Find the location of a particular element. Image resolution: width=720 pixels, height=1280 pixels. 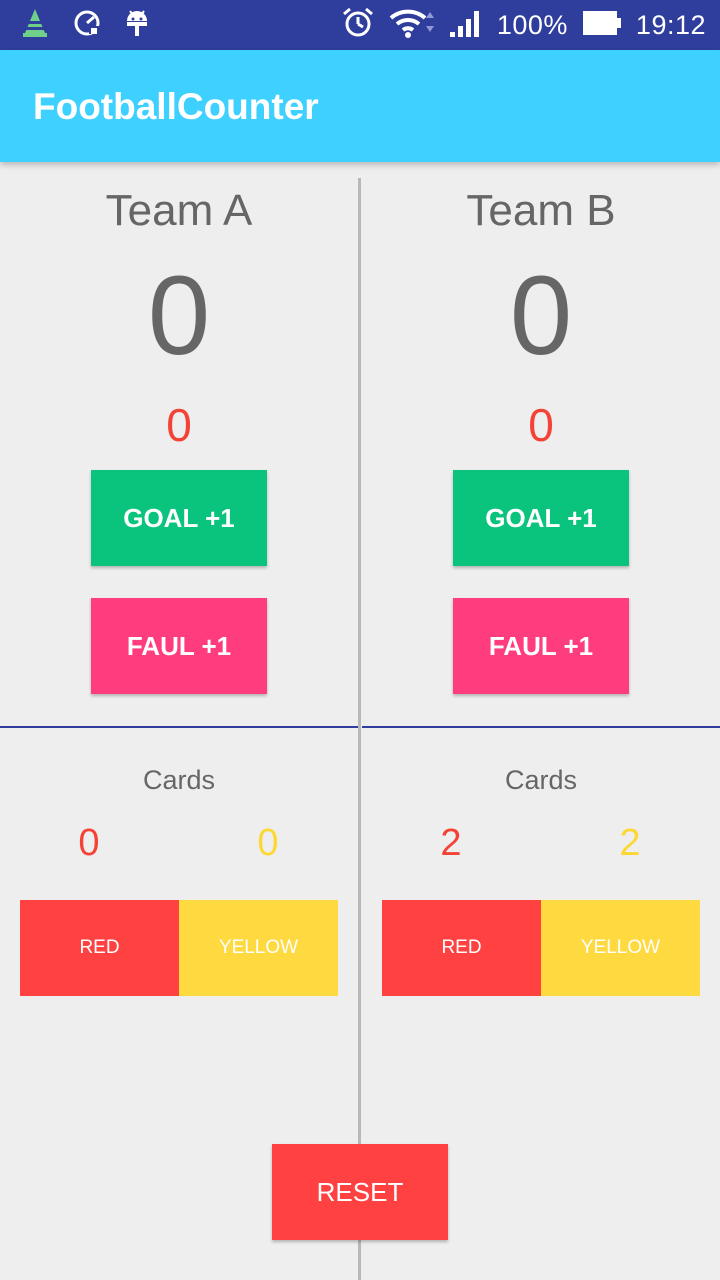

center-divider is located at coordinates (359, 729).